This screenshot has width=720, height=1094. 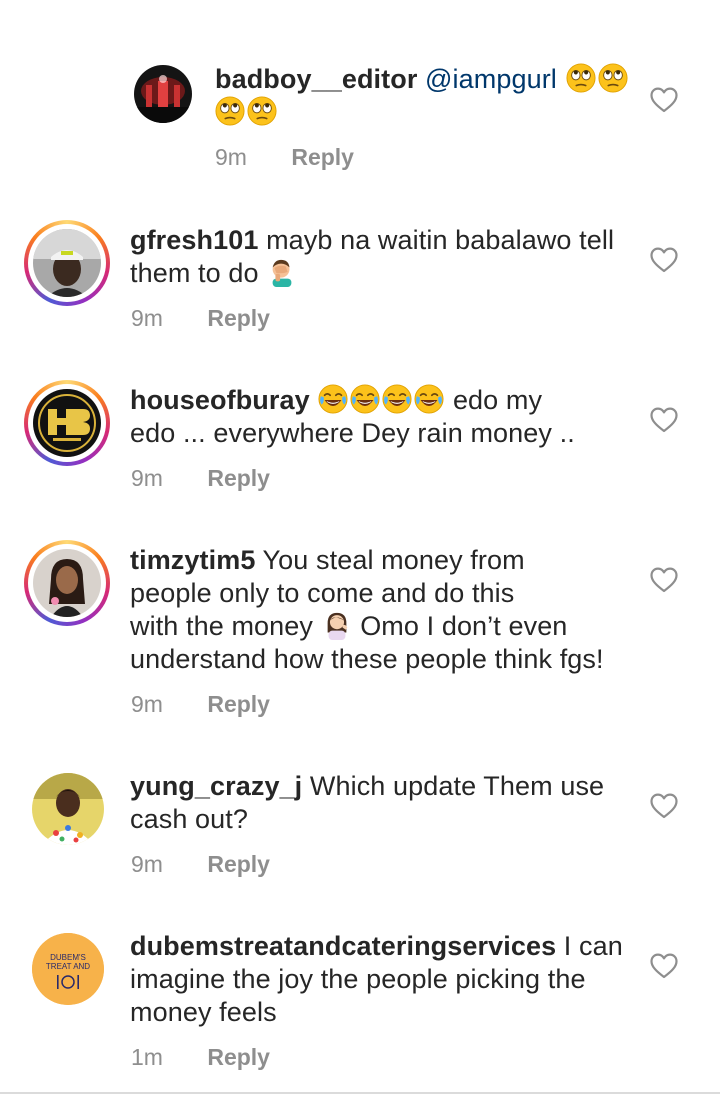 I want to click on young-man-avatar-icon, so click(x=68, y=809).